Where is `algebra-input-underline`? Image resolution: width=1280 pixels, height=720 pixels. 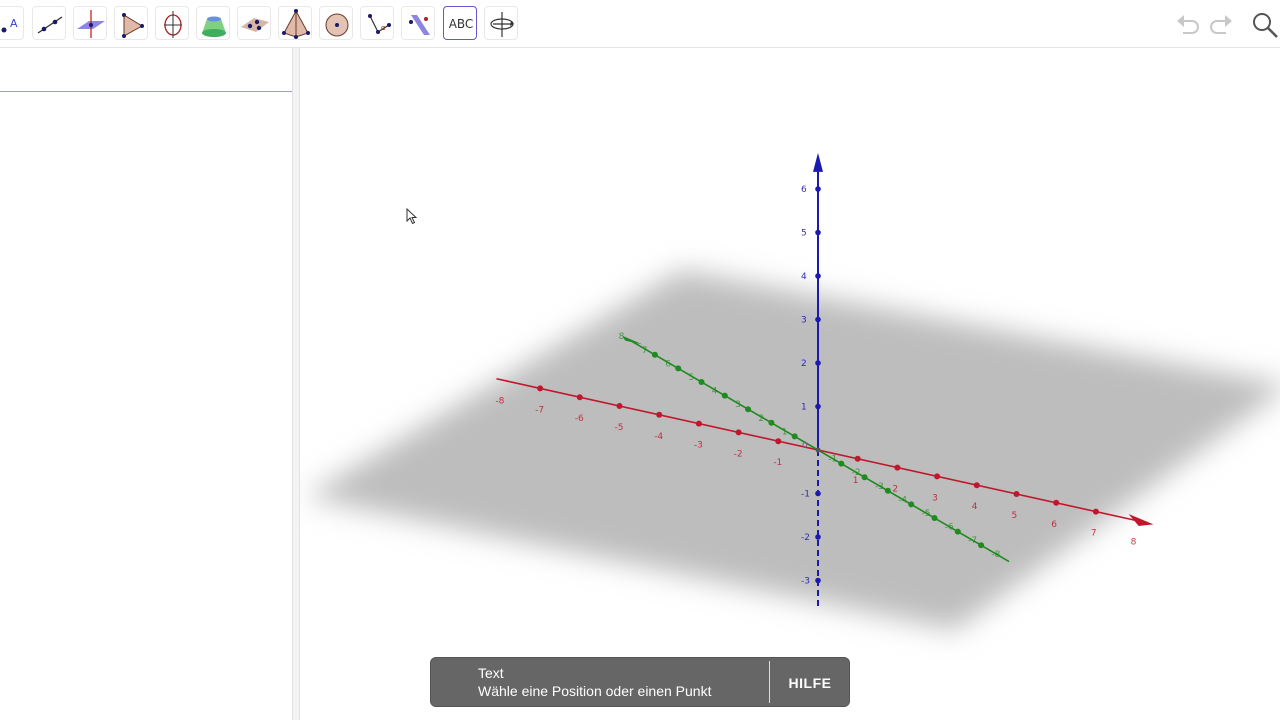 algebra-input-underline is located at coordinates (146, 91).